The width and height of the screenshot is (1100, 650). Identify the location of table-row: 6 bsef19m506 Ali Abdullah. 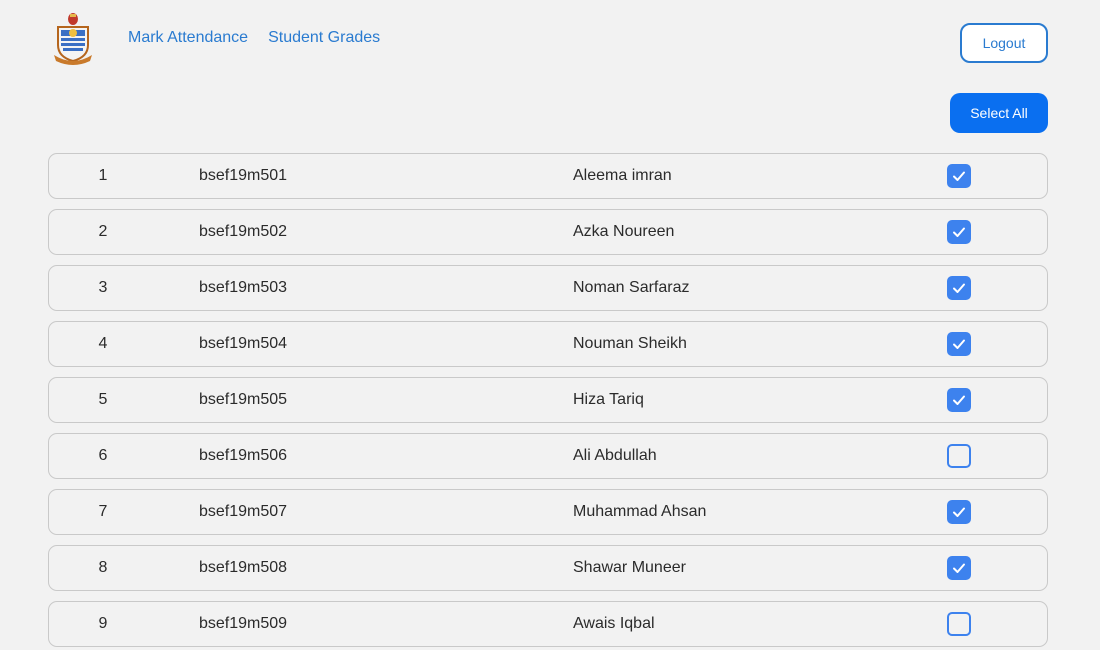
(548, 456).